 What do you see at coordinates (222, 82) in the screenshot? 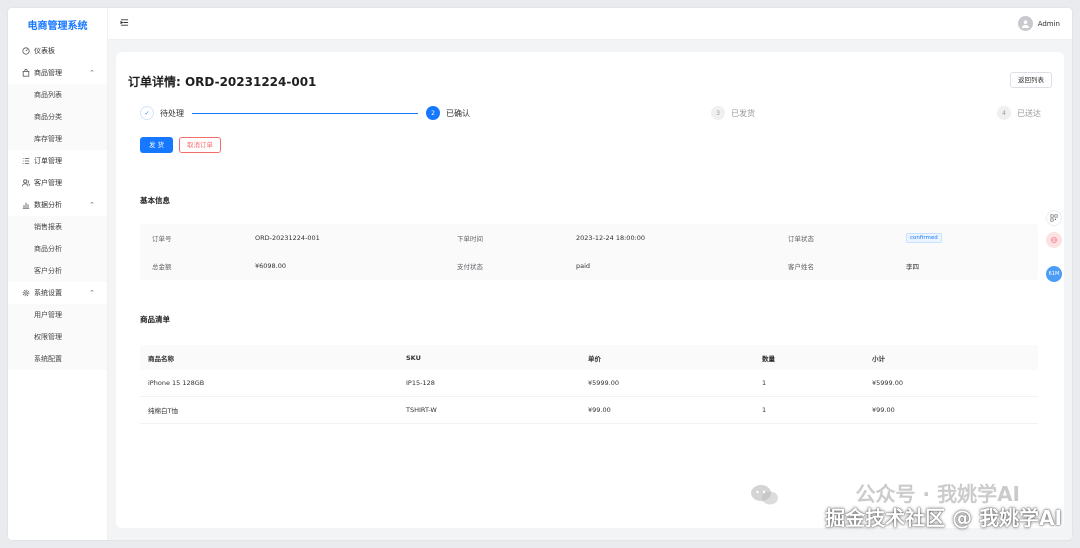
I see `page-title: 订单详情: ORD-20231224-001` at bounding box center [222, 82].